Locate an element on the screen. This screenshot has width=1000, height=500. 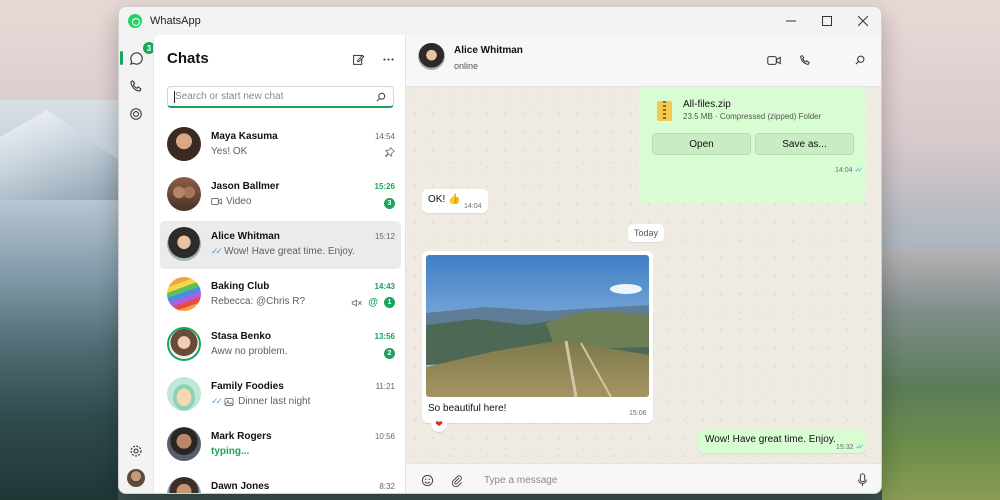
row-icons is located at coordinates (390, 152).